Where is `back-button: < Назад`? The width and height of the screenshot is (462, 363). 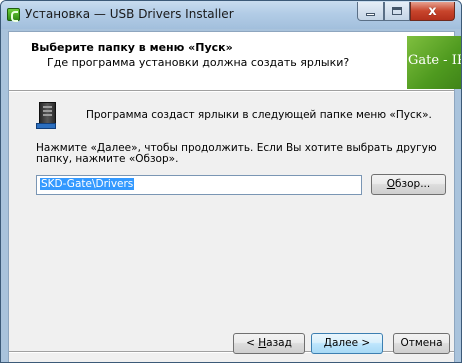
back-button: < Назад is located at coordinates (269, 343).